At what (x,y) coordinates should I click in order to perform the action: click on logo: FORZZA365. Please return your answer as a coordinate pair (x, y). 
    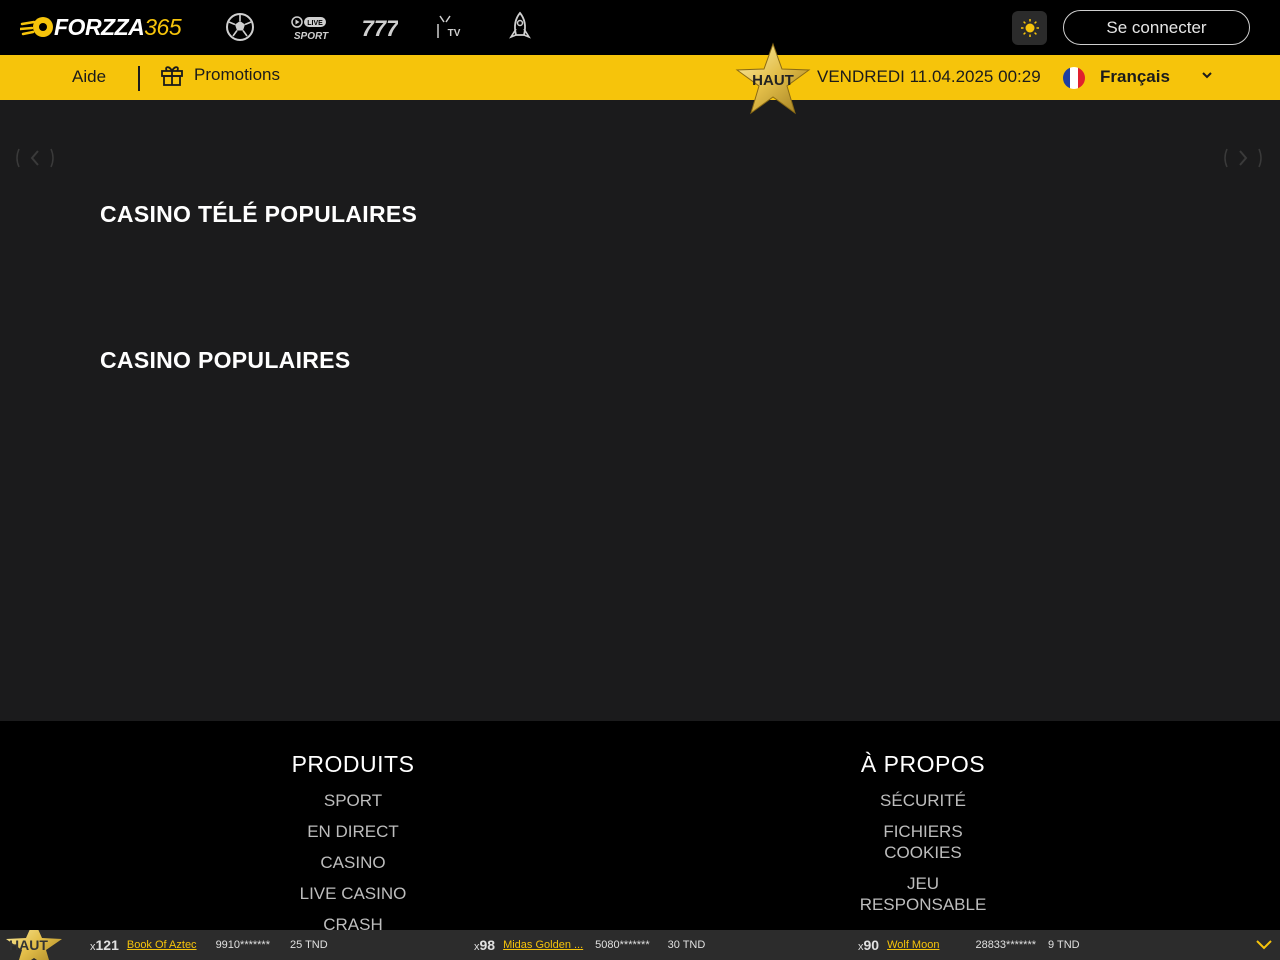
    Looking at the image, I should click on (100, 27).